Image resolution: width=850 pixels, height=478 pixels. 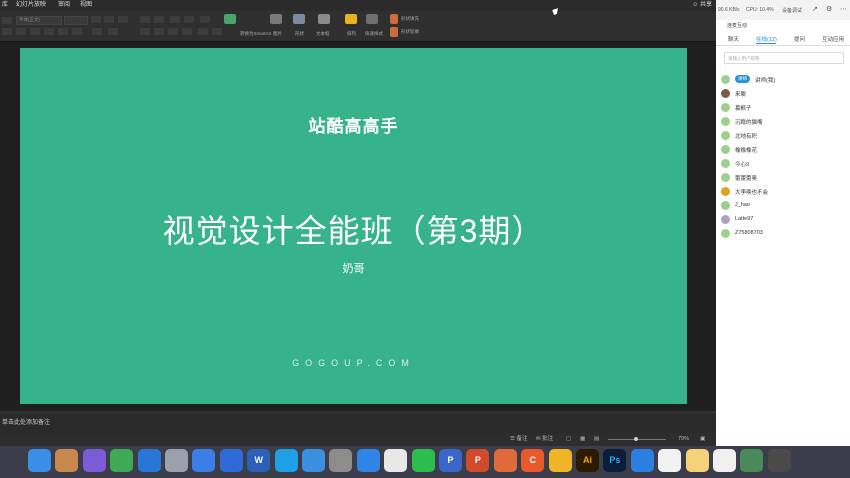 I want to click on font-name-select: 字体(正文), so click(x=39, y=20).